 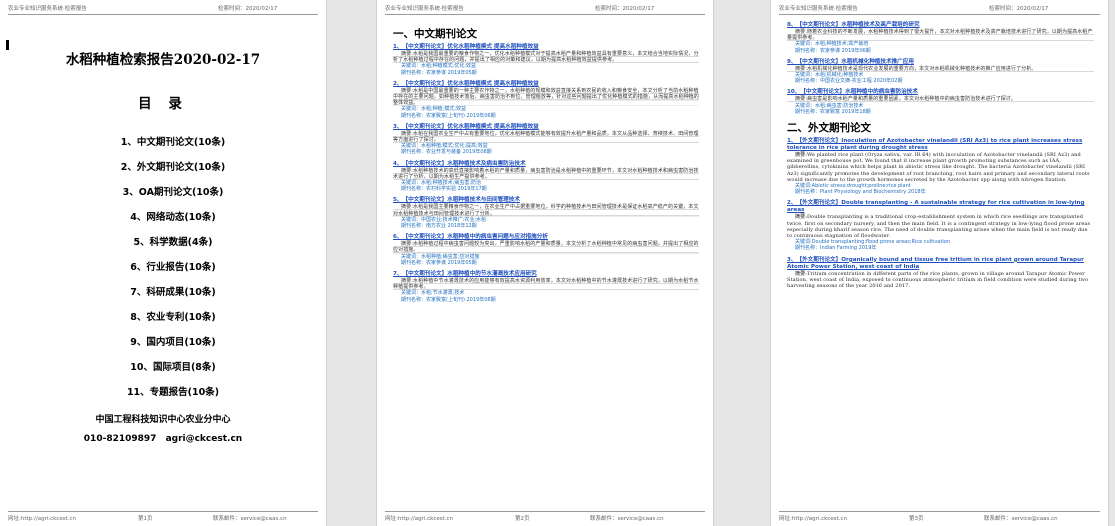 I want to click on article-title-link: 8、【中文期刊论文】水稻种植技术及高产栽培的研究, so click(x=940, y=25).